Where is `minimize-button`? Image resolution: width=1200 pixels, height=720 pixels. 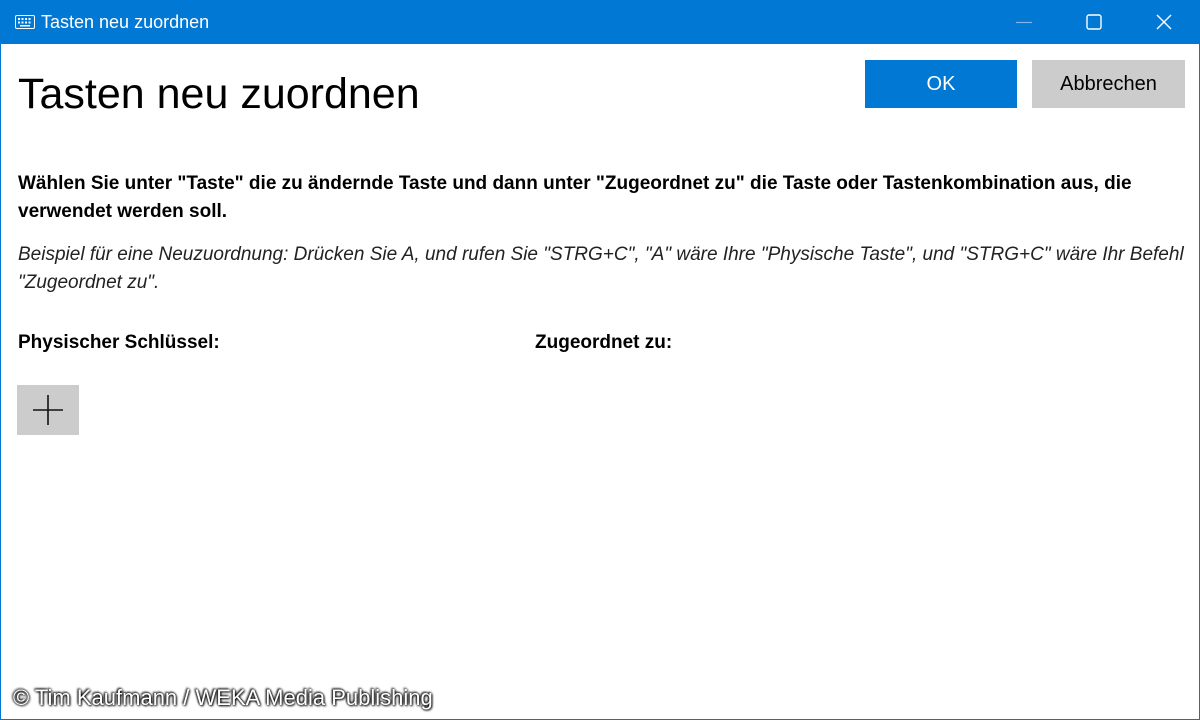
minimize-button is located at coordinates (1024, 22).